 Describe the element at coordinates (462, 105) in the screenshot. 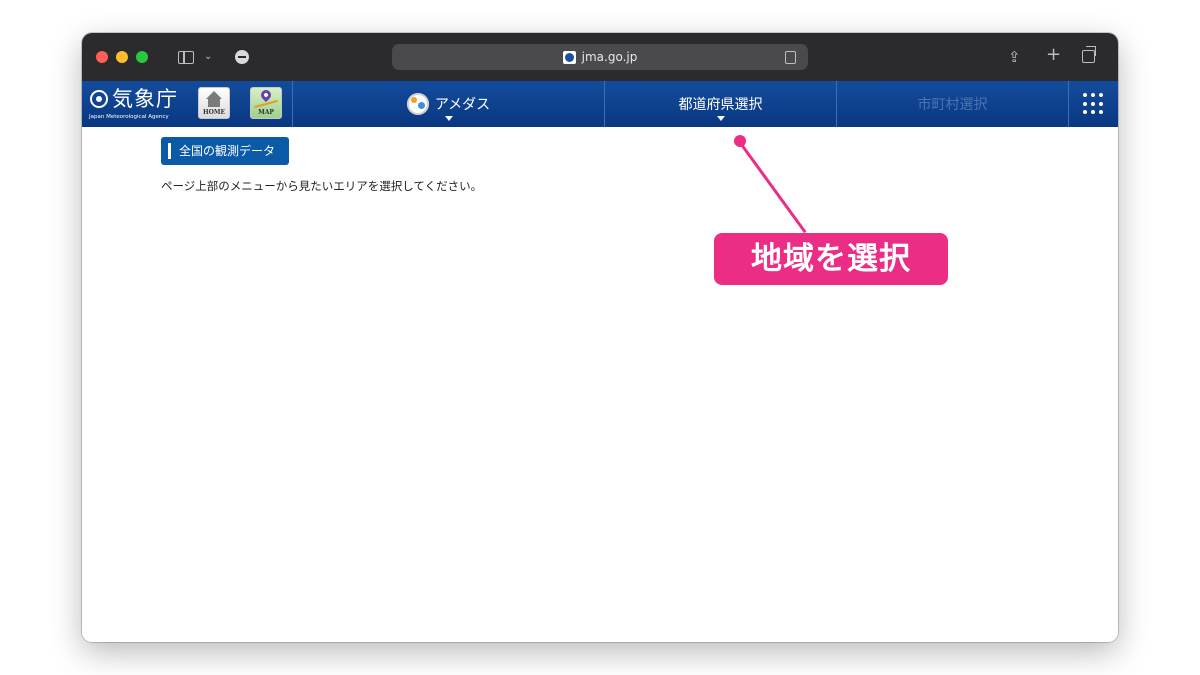

I see `nav-item-amedas-label: アメダス` at that location.